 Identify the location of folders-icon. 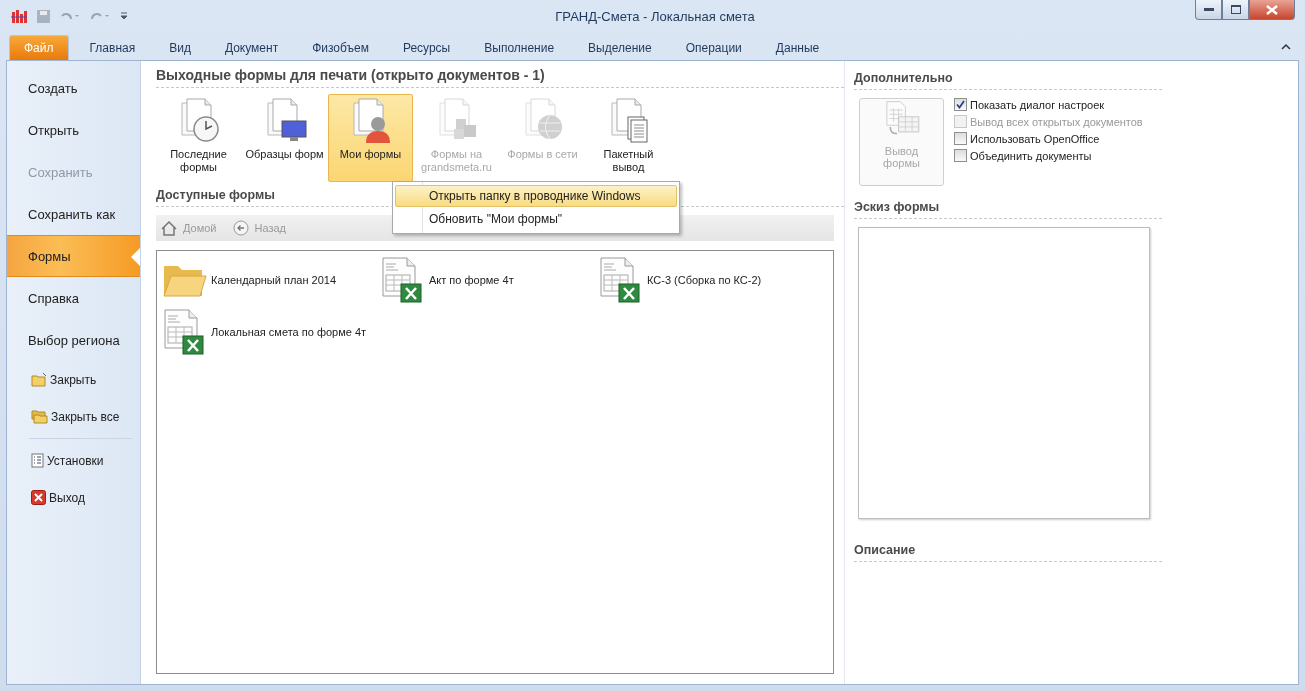
(39, 416).